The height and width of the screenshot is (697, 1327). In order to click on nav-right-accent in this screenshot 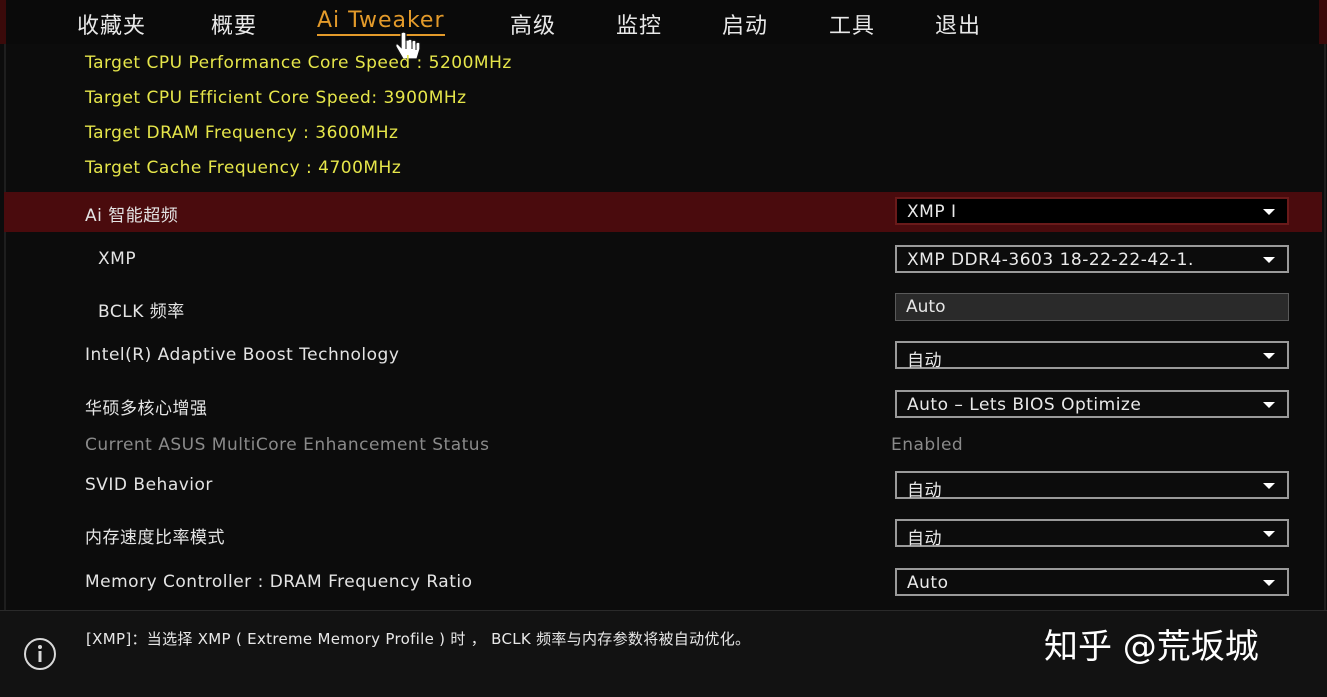, I will do `click(1323, 22)`.